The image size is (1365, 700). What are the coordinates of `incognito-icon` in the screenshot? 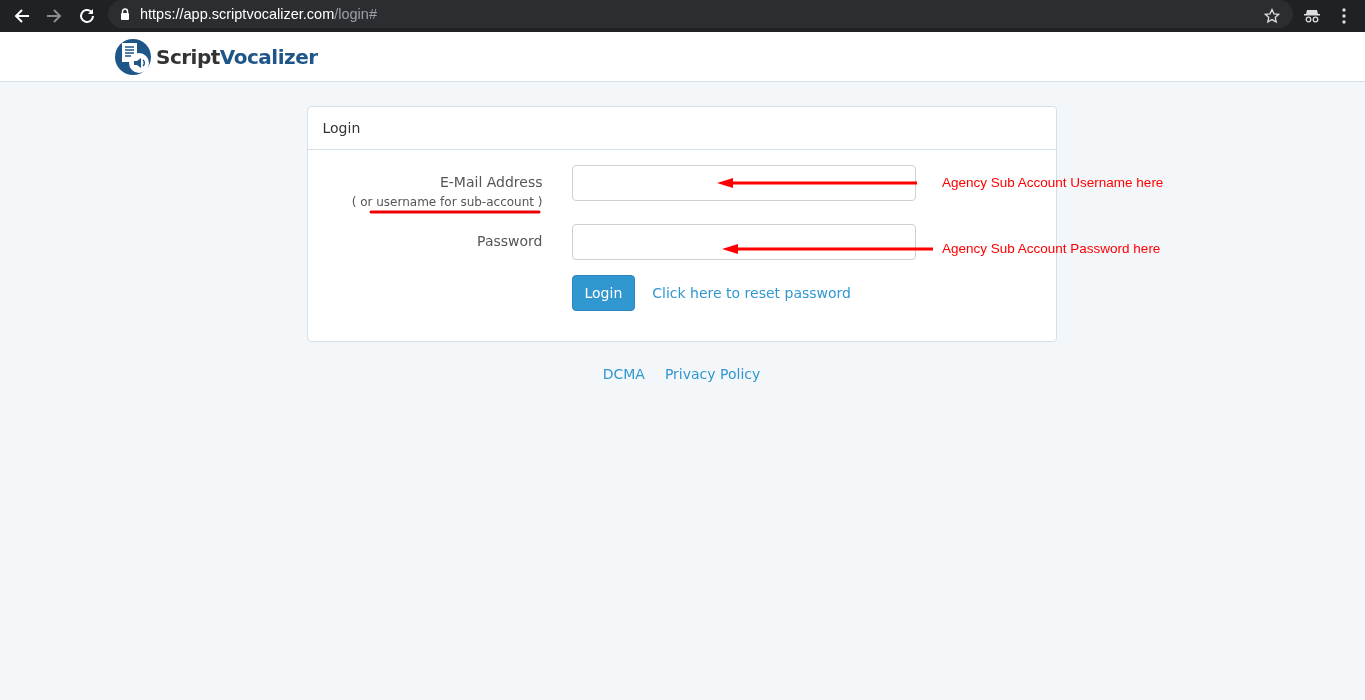 It's located at (1312, 16).